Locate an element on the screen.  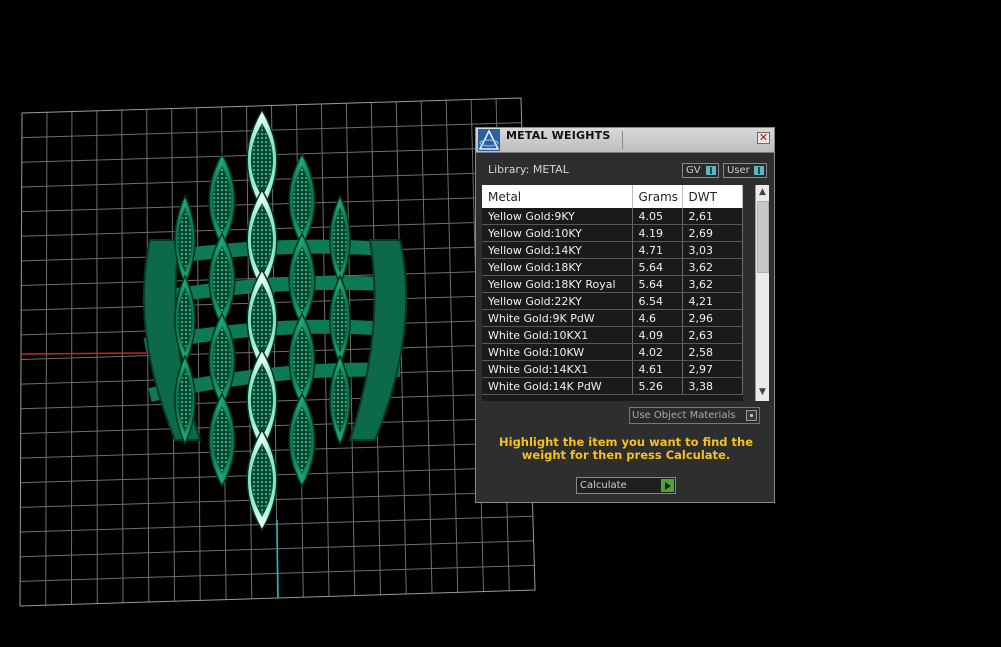
chevron-up-icon: ▲ is located at coordinates (762, 192).